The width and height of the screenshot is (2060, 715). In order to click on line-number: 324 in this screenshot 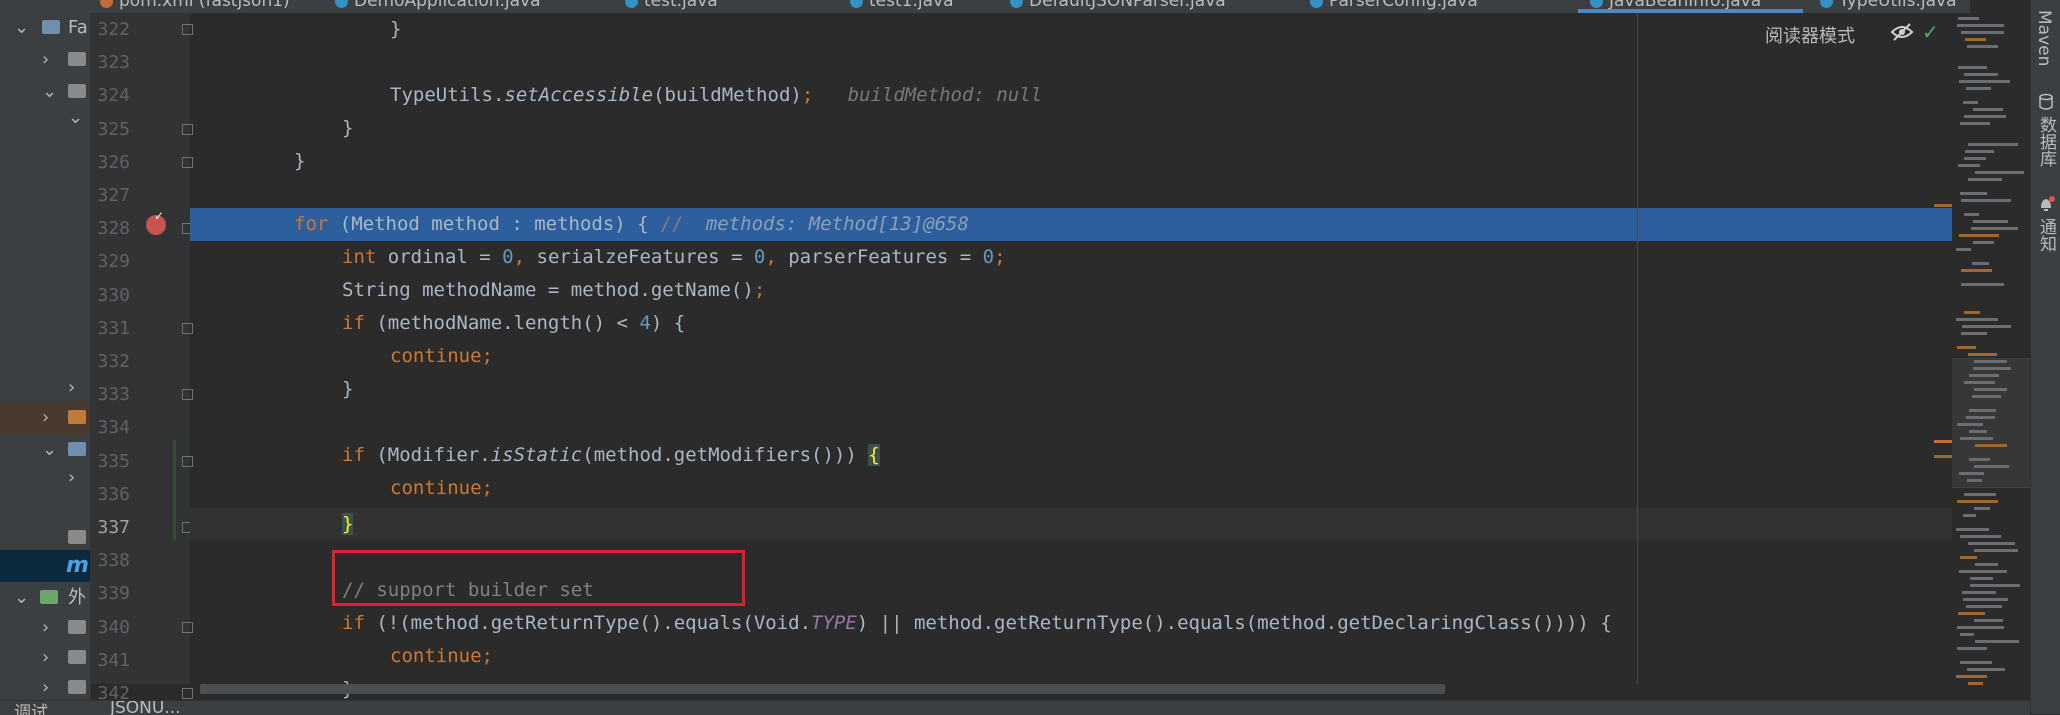, I will do `click(113, 95)`.